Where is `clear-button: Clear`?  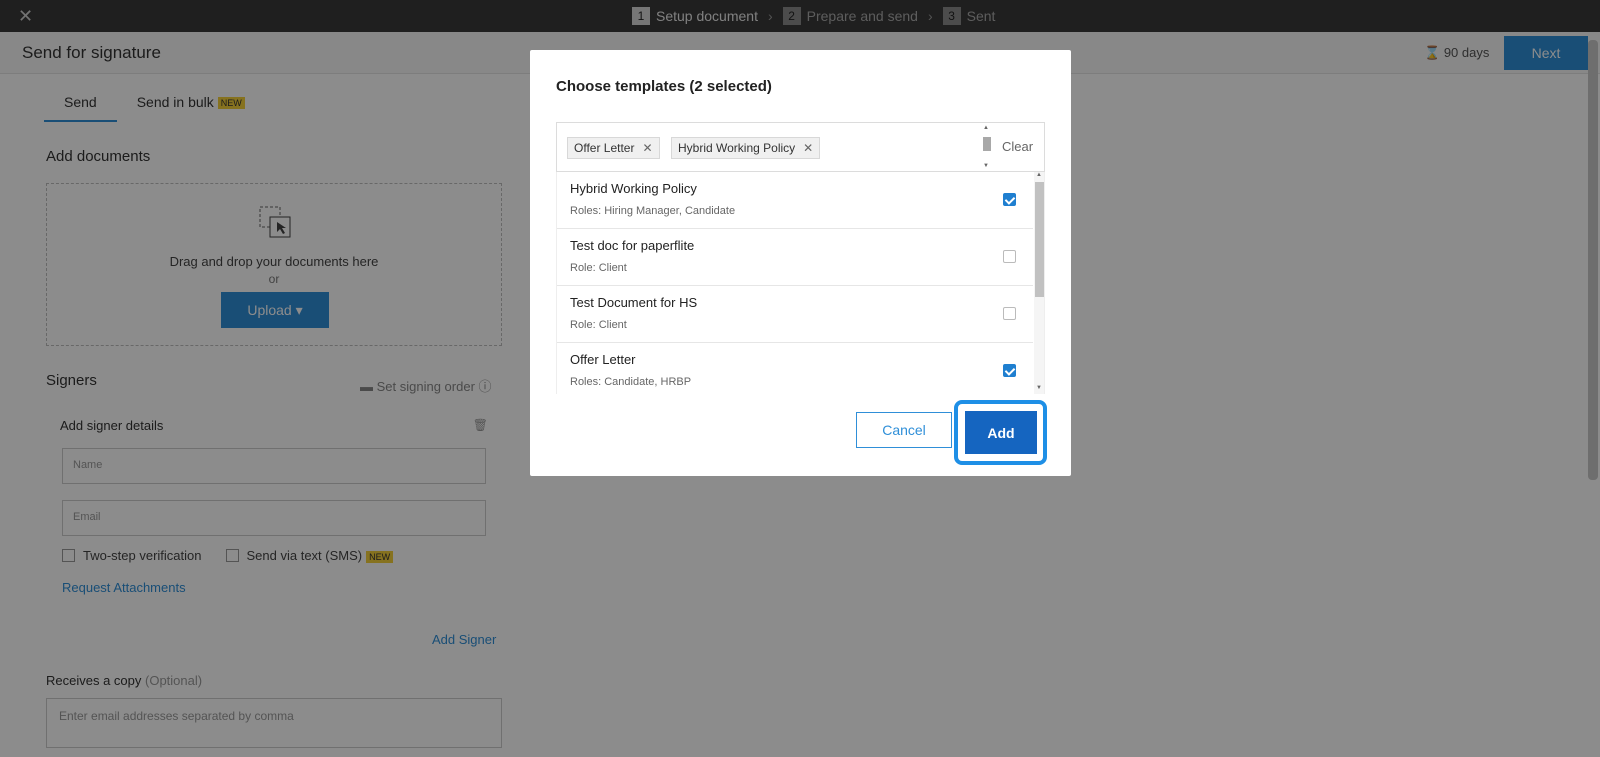
clear-button: Clear is located at coordinates (1017, 146).